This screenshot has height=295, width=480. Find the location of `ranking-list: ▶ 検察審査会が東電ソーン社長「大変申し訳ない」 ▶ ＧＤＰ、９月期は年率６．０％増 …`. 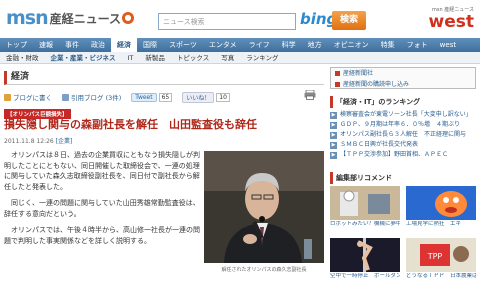

ranking-list: ▶ 検察審査会が東電ソーン社長「大変申し訳ない」 ▶ ＧＤＰ、９月期は年率６．０％増 … is located at coordinates (403, 135).